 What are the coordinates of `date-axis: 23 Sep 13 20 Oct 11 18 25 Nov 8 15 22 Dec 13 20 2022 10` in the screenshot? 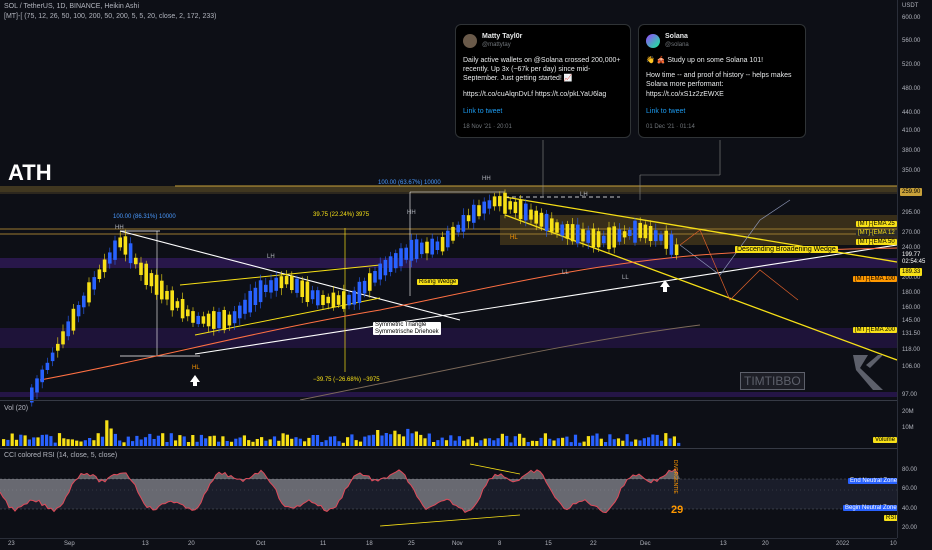 It's located at (448, 544).